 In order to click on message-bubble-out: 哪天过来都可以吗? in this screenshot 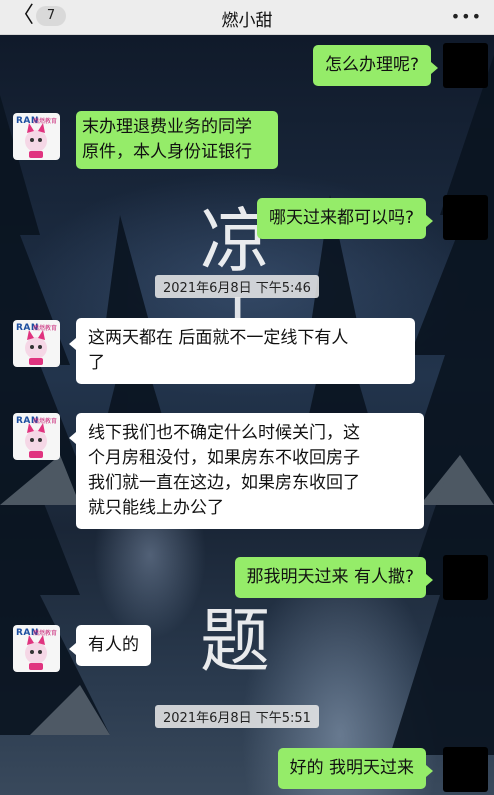, I will do `click(341, 218)`.